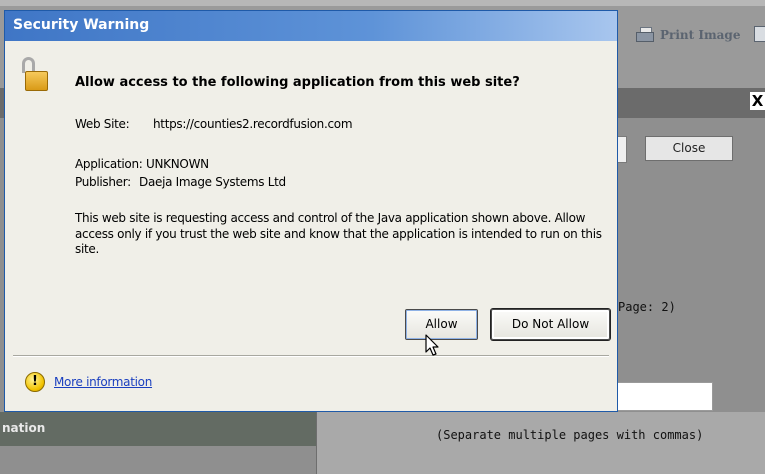 Image resolution: width=765 pixels, height=474 pixels. I want to click on document-icon, so click(759, 34).